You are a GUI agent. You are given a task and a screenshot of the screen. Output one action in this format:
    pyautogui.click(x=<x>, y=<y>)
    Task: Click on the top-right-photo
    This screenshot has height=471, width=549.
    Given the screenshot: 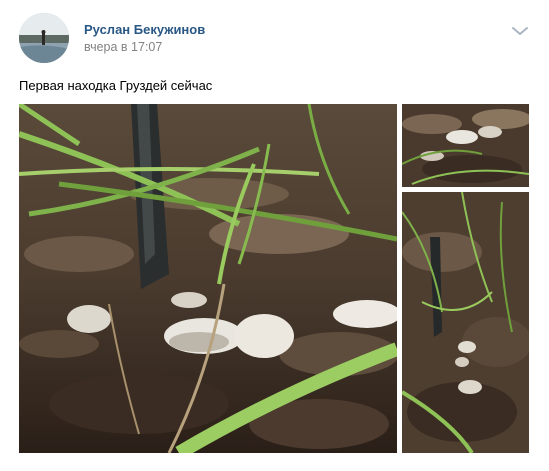 What is the action you would take?
    pyautogui.click(x=465, y=145)
    